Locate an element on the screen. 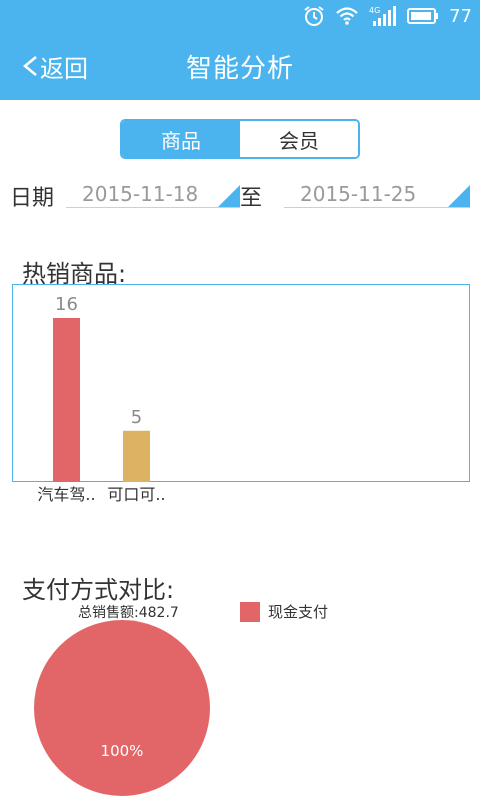 The height and width of the screenshot is (800, 480). pie-legend: 现金支付 is located at coordinates (284, 611).